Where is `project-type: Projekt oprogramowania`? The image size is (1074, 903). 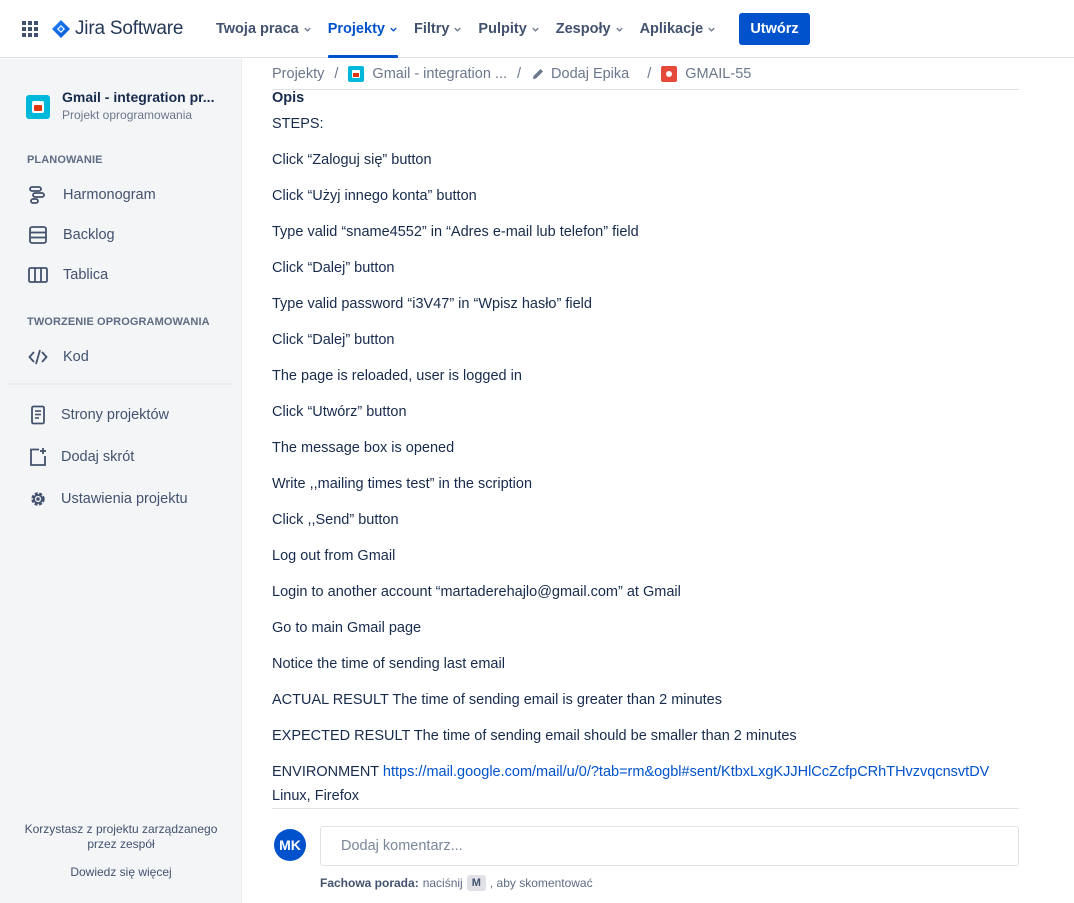 project-type: Projekt oprogramowania is located at coordinates (127, 115).